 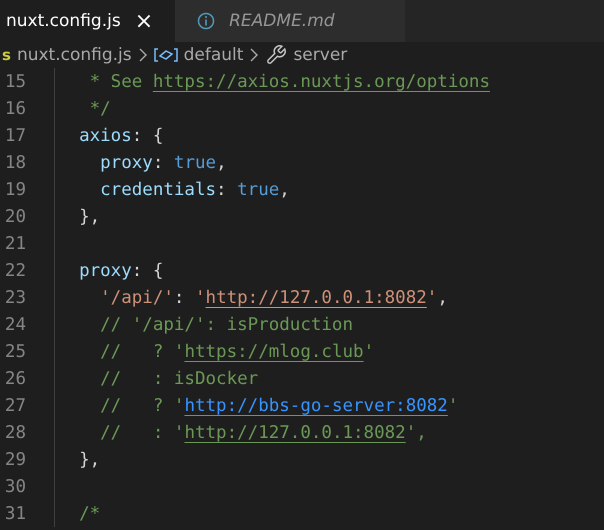 I want to click on line-number: 26, so click(x=15, y=378).